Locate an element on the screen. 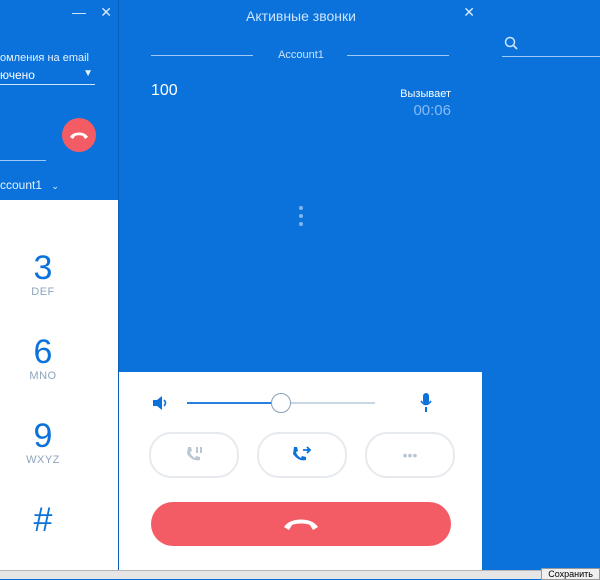 Image resolution: width=600 pixels, height=580 pixels. key-letters: WXYZ is located at coordinates (43, 460).